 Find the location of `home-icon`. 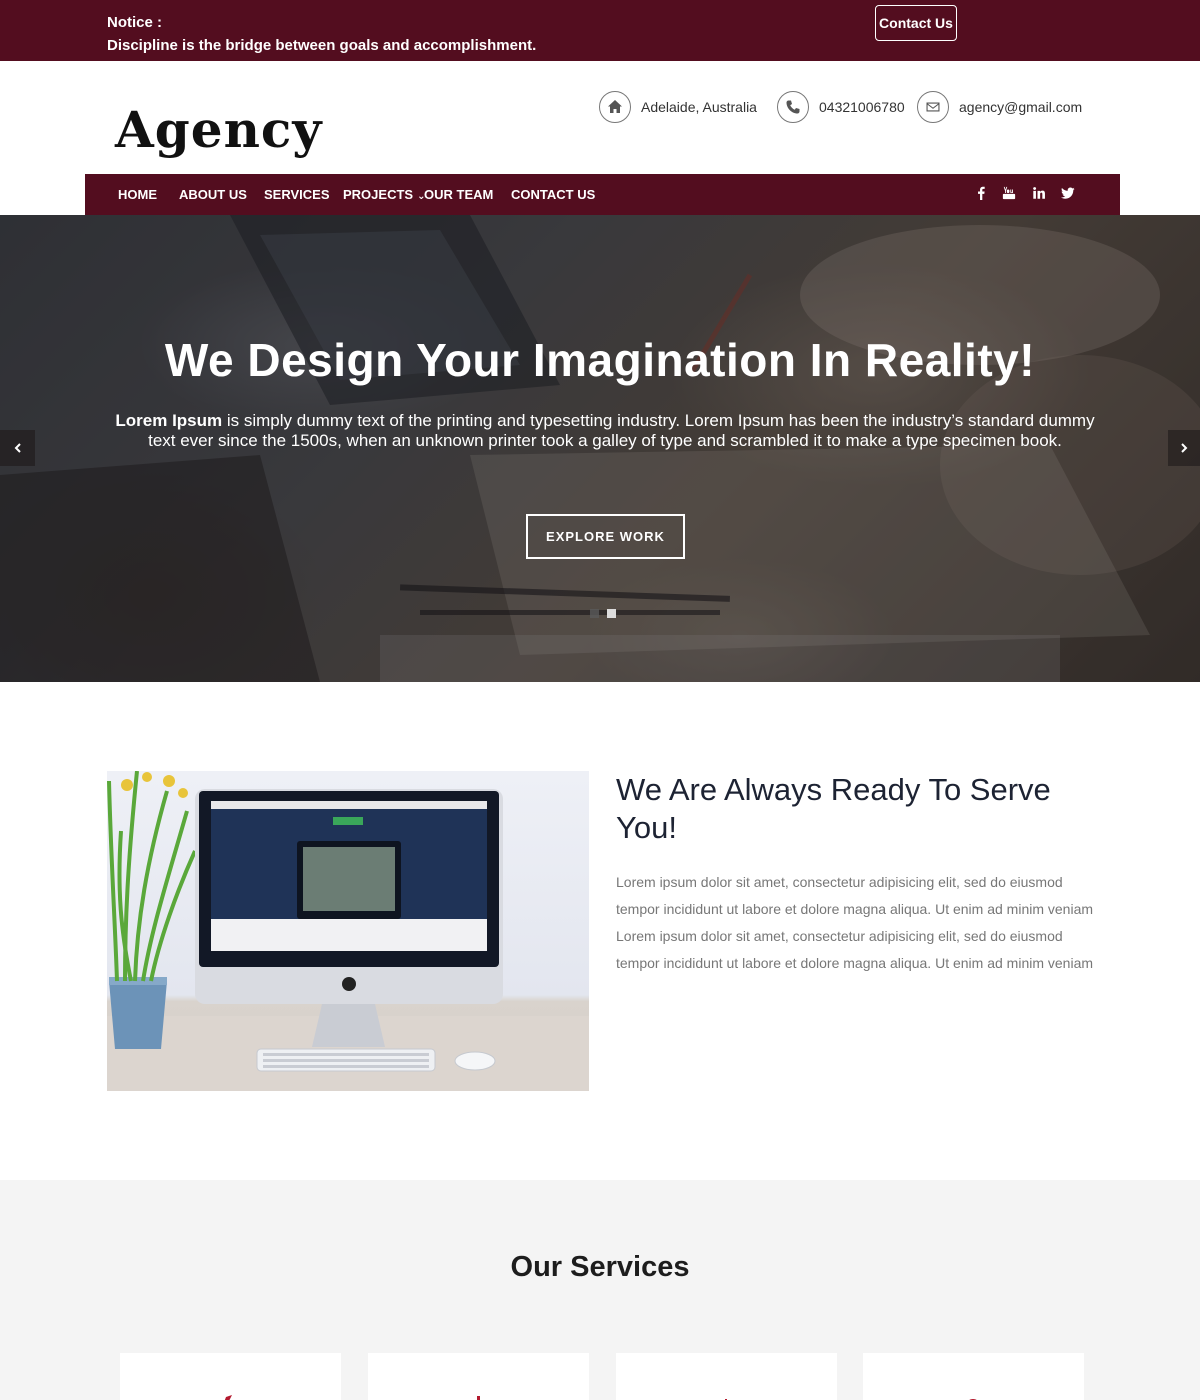

home-icon is located at coordinates (615, 107).